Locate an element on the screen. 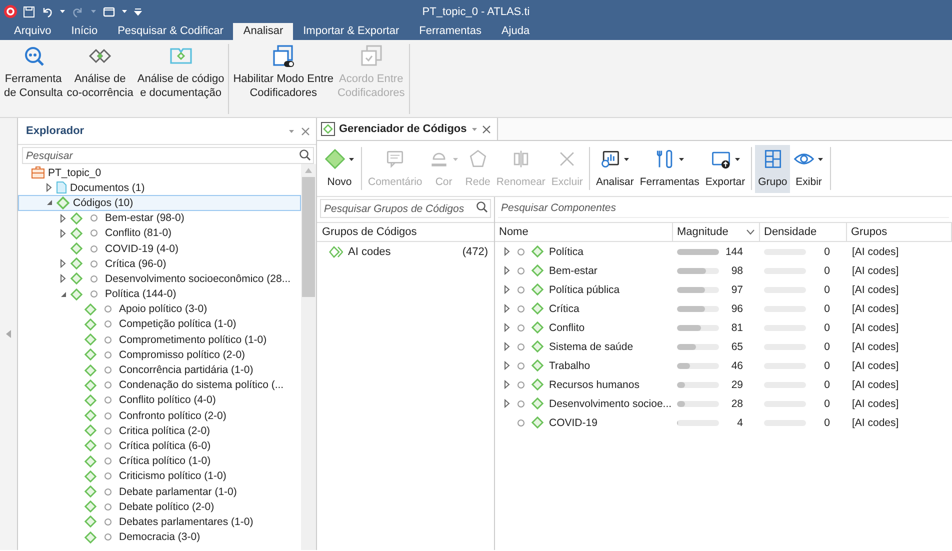  table-cell: Crítica is located at coordinates (564, 308).